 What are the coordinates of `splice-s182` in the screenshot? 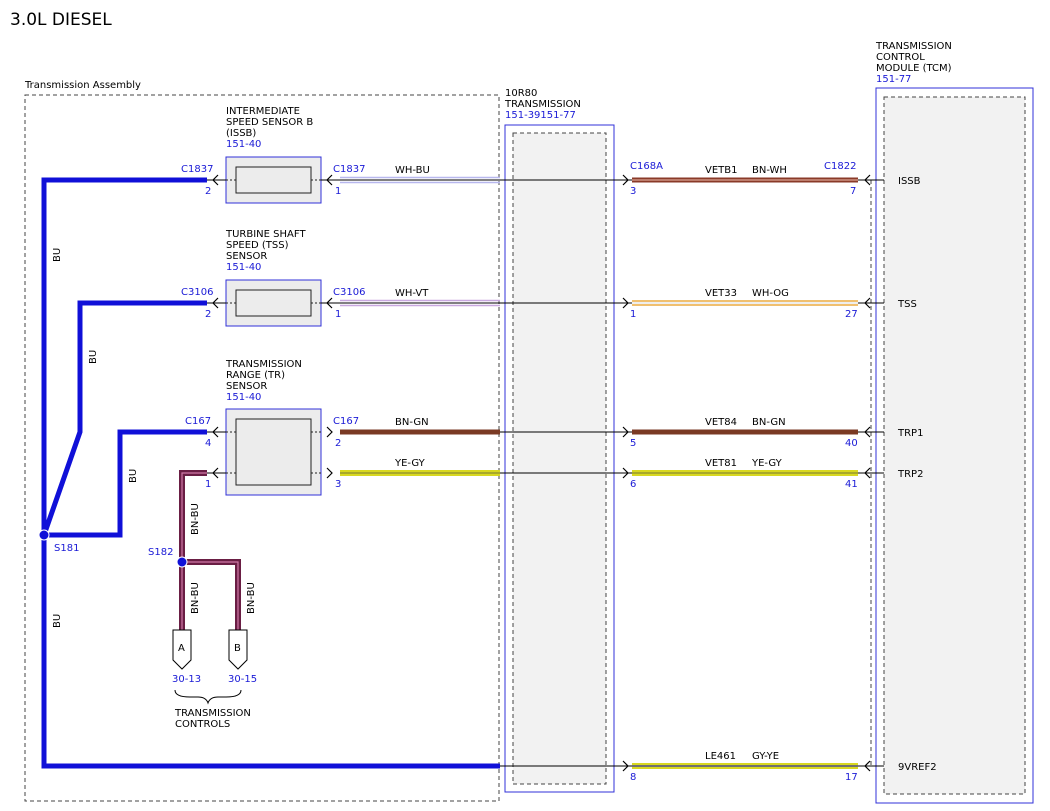 It's located at (182, 562).